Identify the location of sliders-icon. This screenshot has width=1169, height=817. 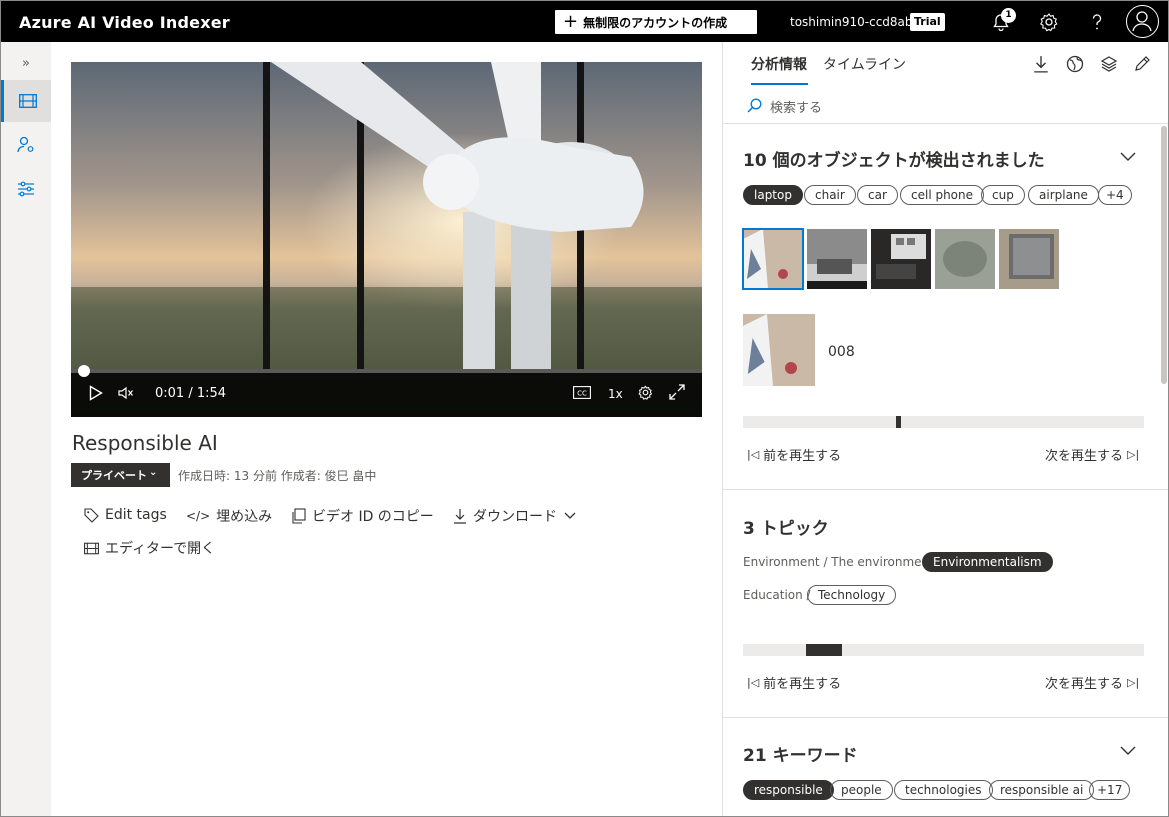
(26, 189).